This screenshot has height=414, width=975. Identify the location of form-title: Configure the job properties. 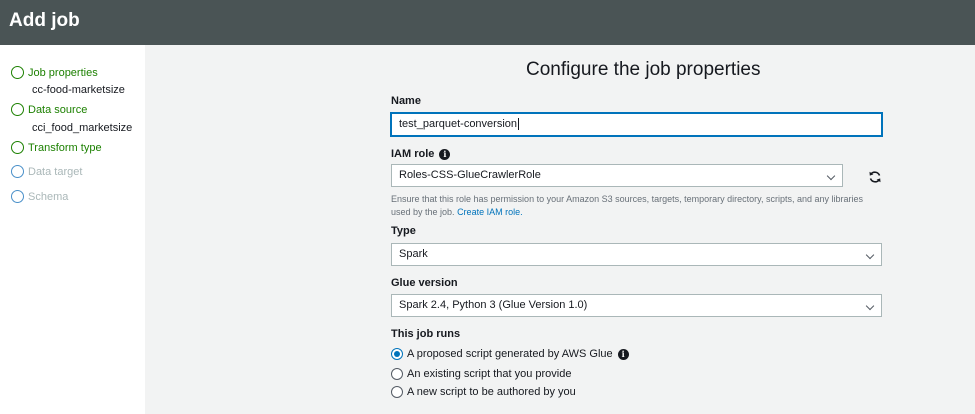
(643, 69).